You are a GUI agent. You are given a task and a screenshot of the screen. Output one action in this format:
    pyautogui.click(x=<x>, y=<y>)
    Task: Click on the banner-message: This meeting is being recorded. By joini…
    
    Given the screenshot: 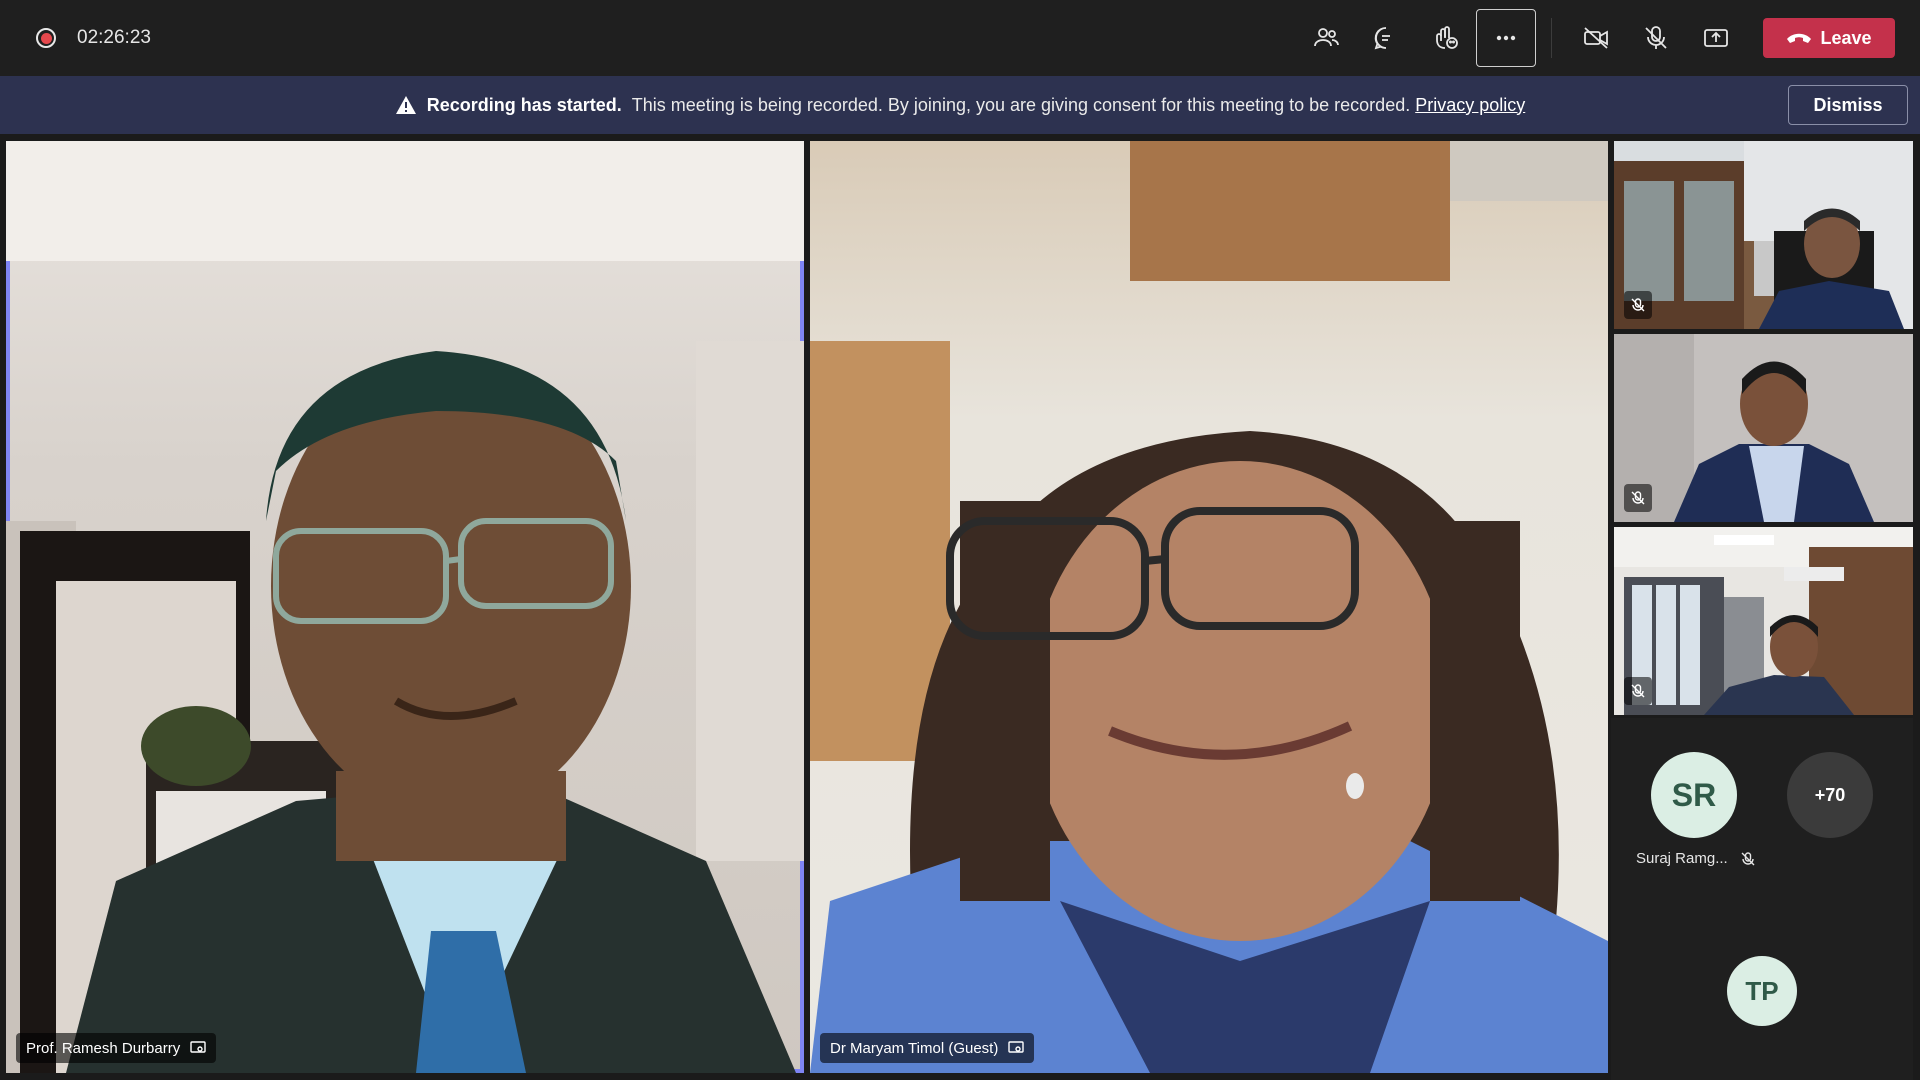 What is the action you would take?
    pyautogui.click(x=1021, y=104)
    